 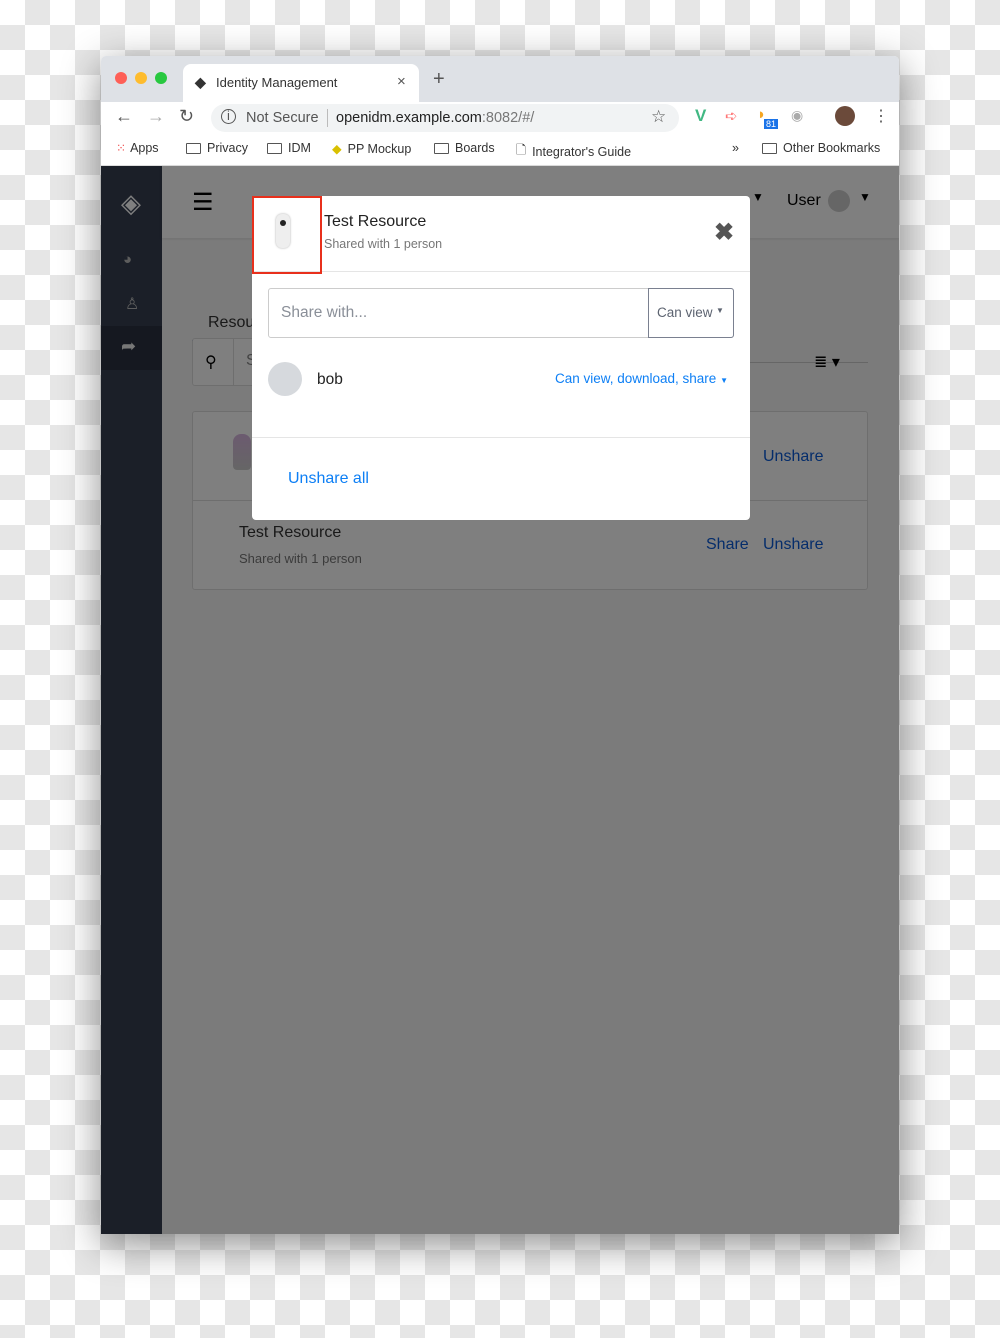 What do you see at coordinates (375, 221) in the screenshot?
I see `modal-title: Test Resource` at bounding box center [375, 221].